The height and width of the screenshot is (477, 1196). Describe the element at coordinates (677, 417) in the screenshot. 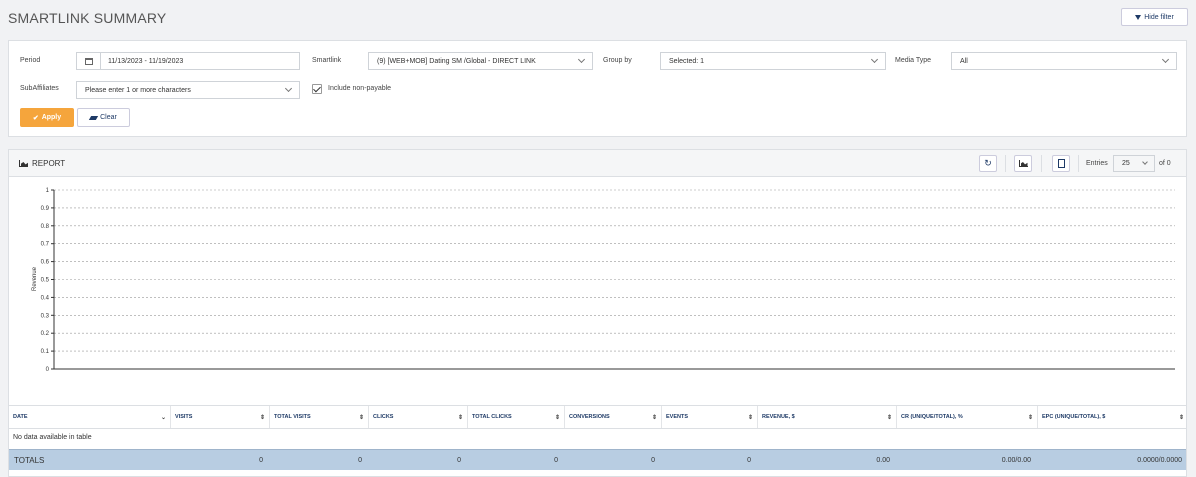

I see `column-header-label: EVENTS` at that location.